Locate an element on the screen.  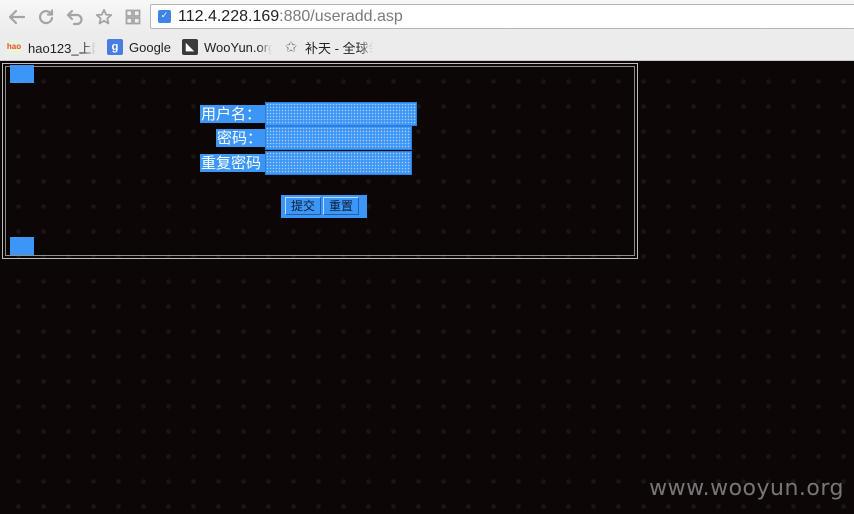
reload-icon is located at coordinates (46, 17).